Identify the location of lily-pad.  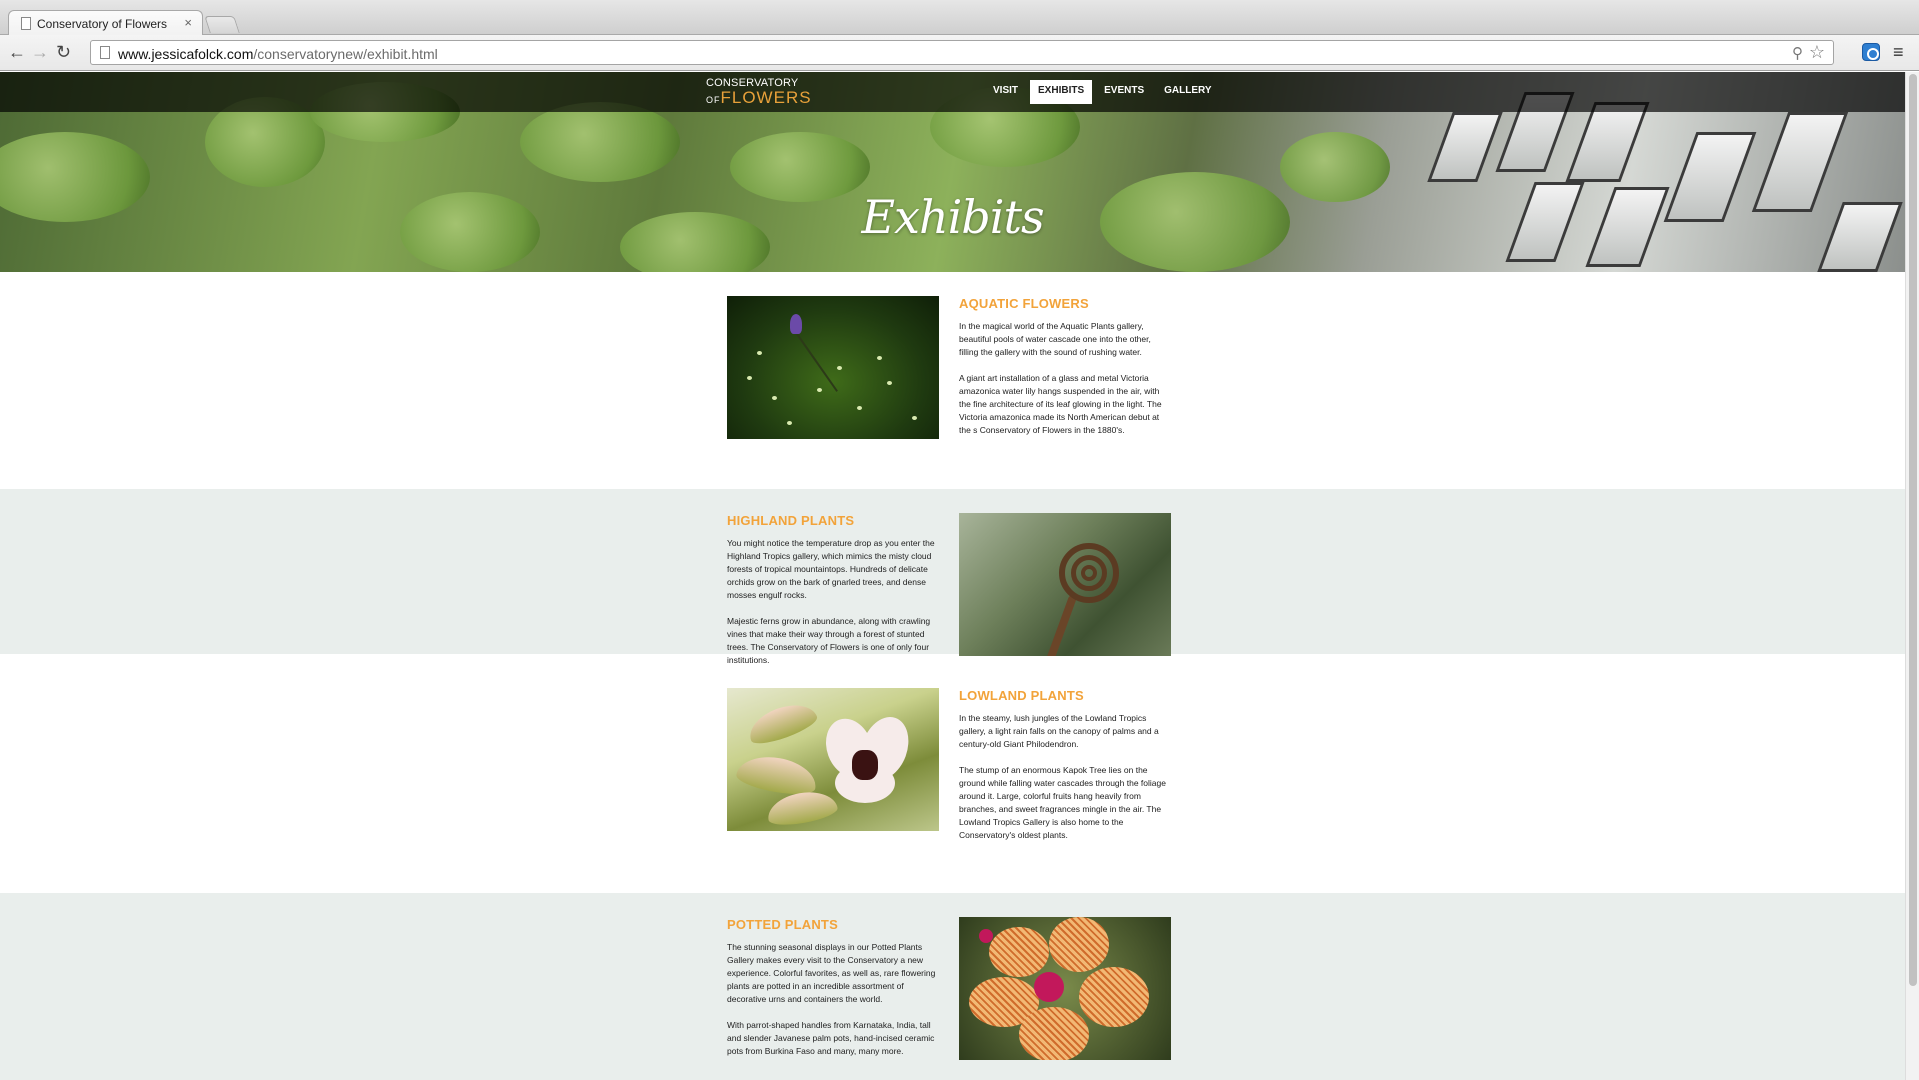
(600, 142).